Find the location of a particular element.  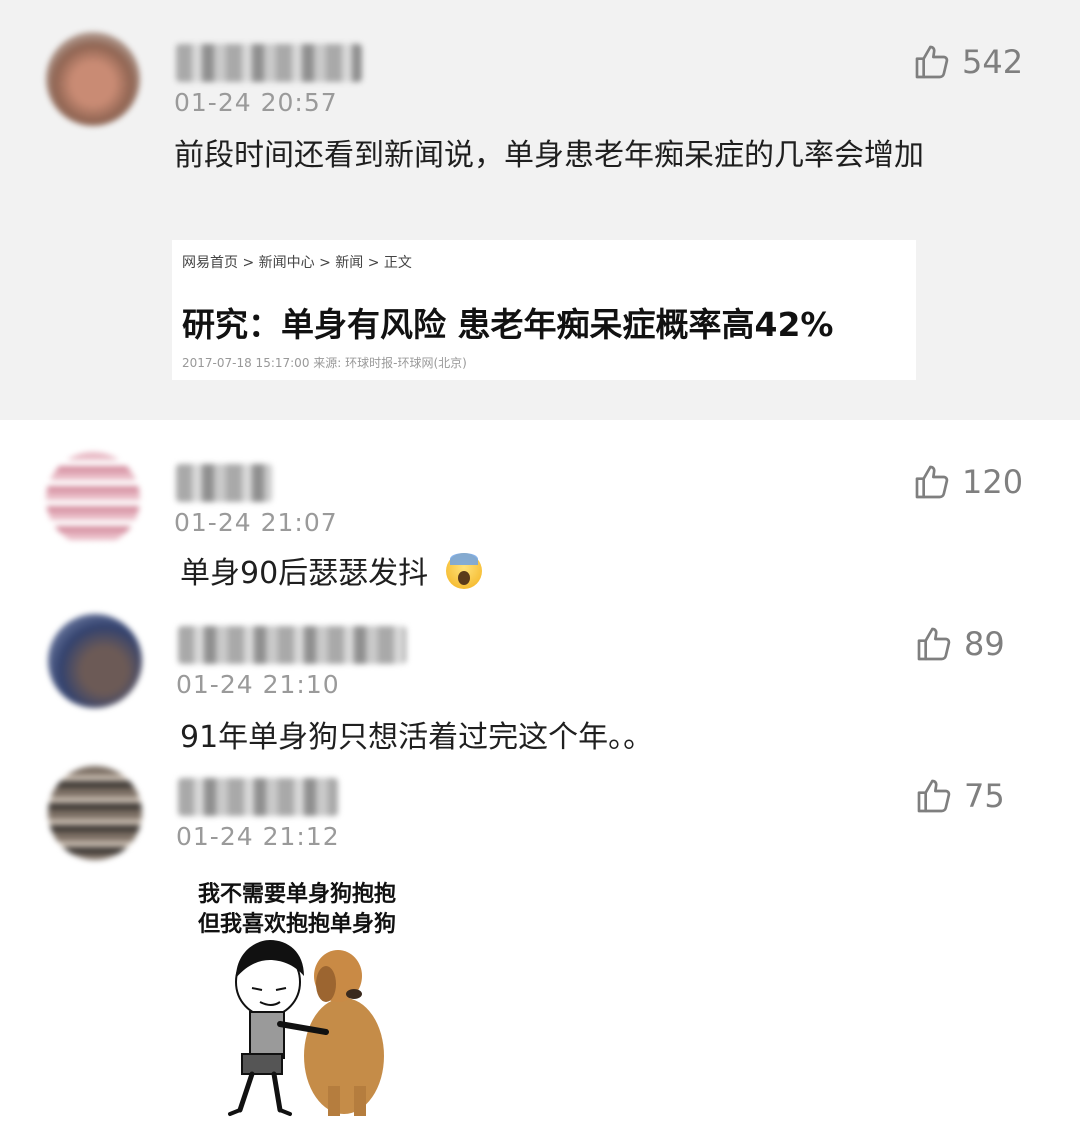

like-button: 542 is located at coordinates (967, 62).